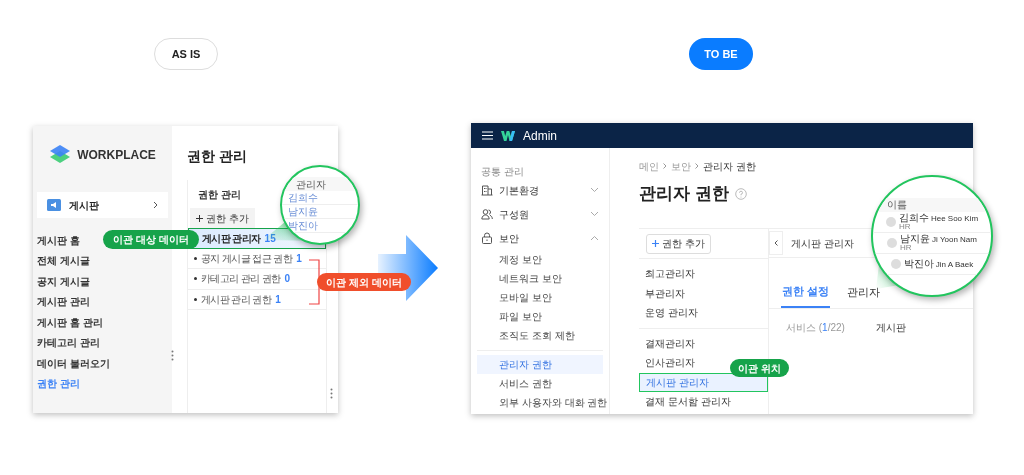  Describe the element at coordinates (540, 238) in the screenshot. I see `sidebar-group: 보안` at that location.